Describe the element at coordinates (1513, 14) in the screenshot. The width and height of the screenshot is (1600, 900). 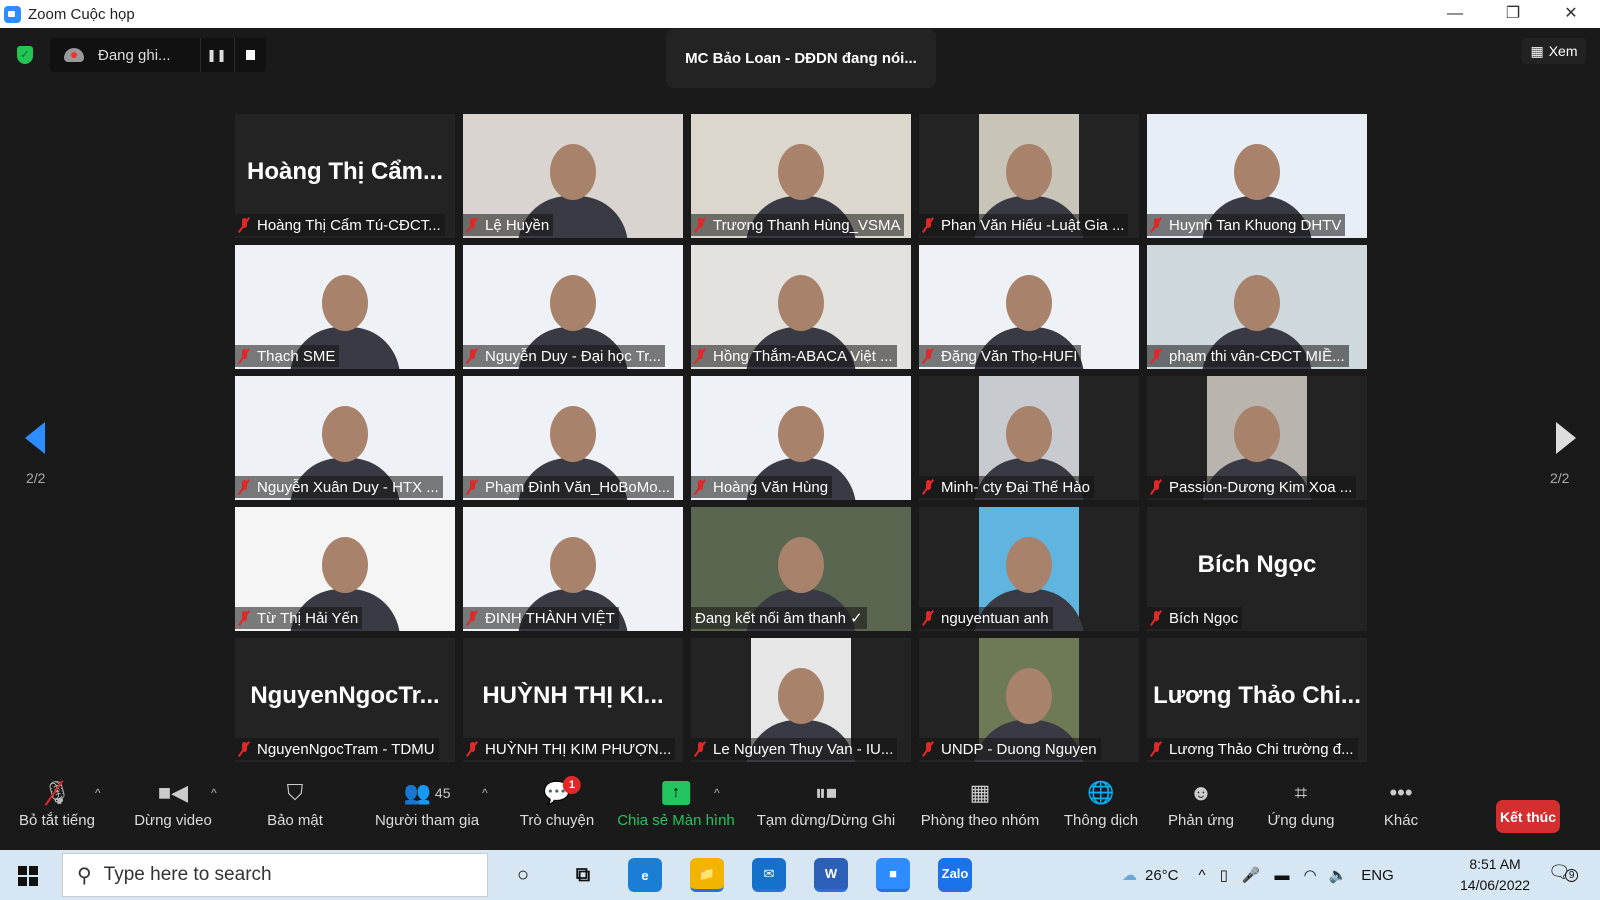
I see `restore-button: ❐` at that location.